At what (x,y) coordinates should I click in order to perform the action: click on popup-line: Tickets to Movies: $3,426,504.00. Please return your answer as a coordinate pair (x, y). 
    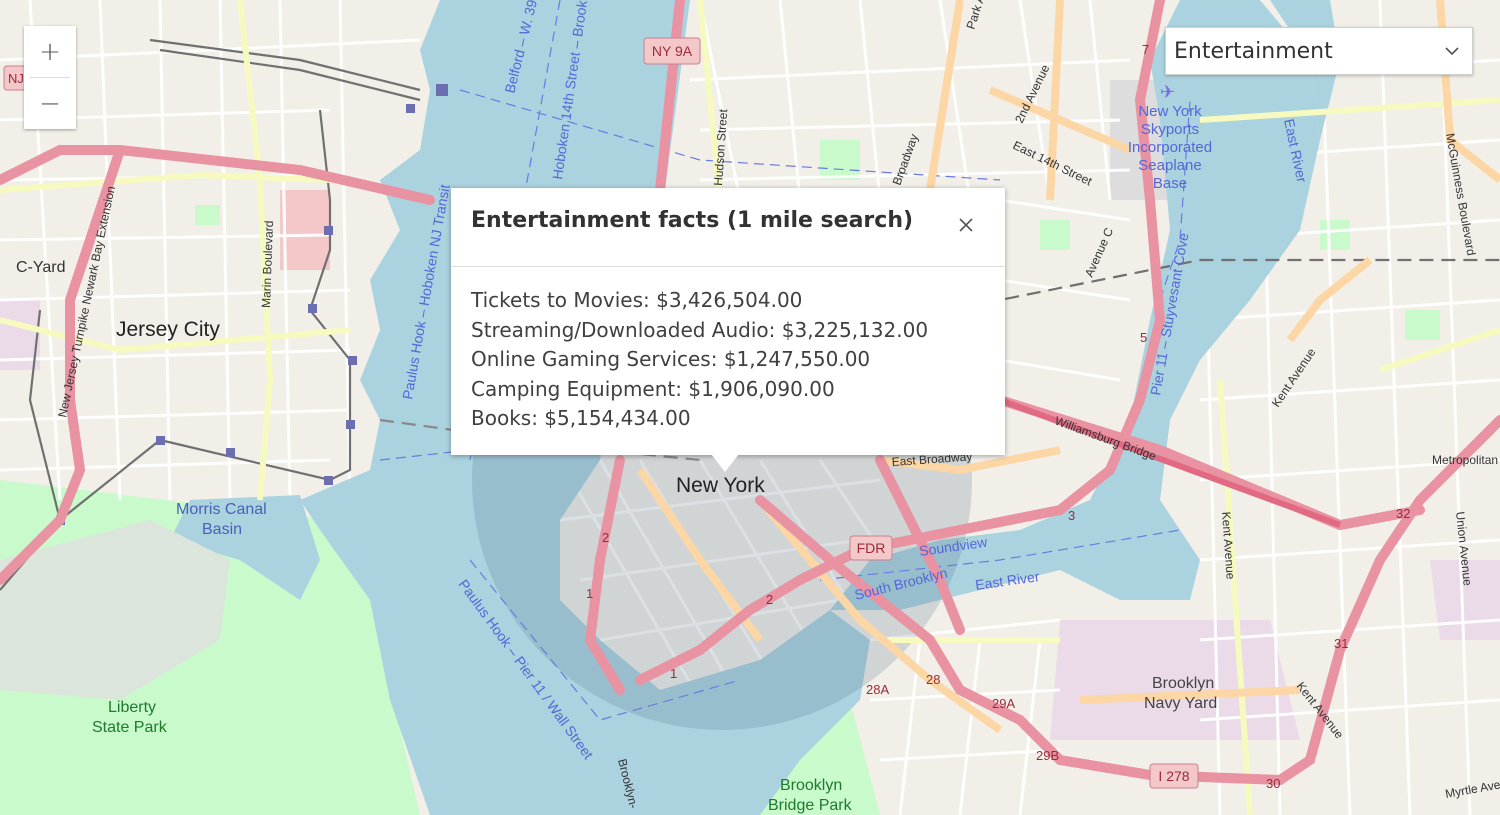
    Looking at the image, I should click on (637, 300).